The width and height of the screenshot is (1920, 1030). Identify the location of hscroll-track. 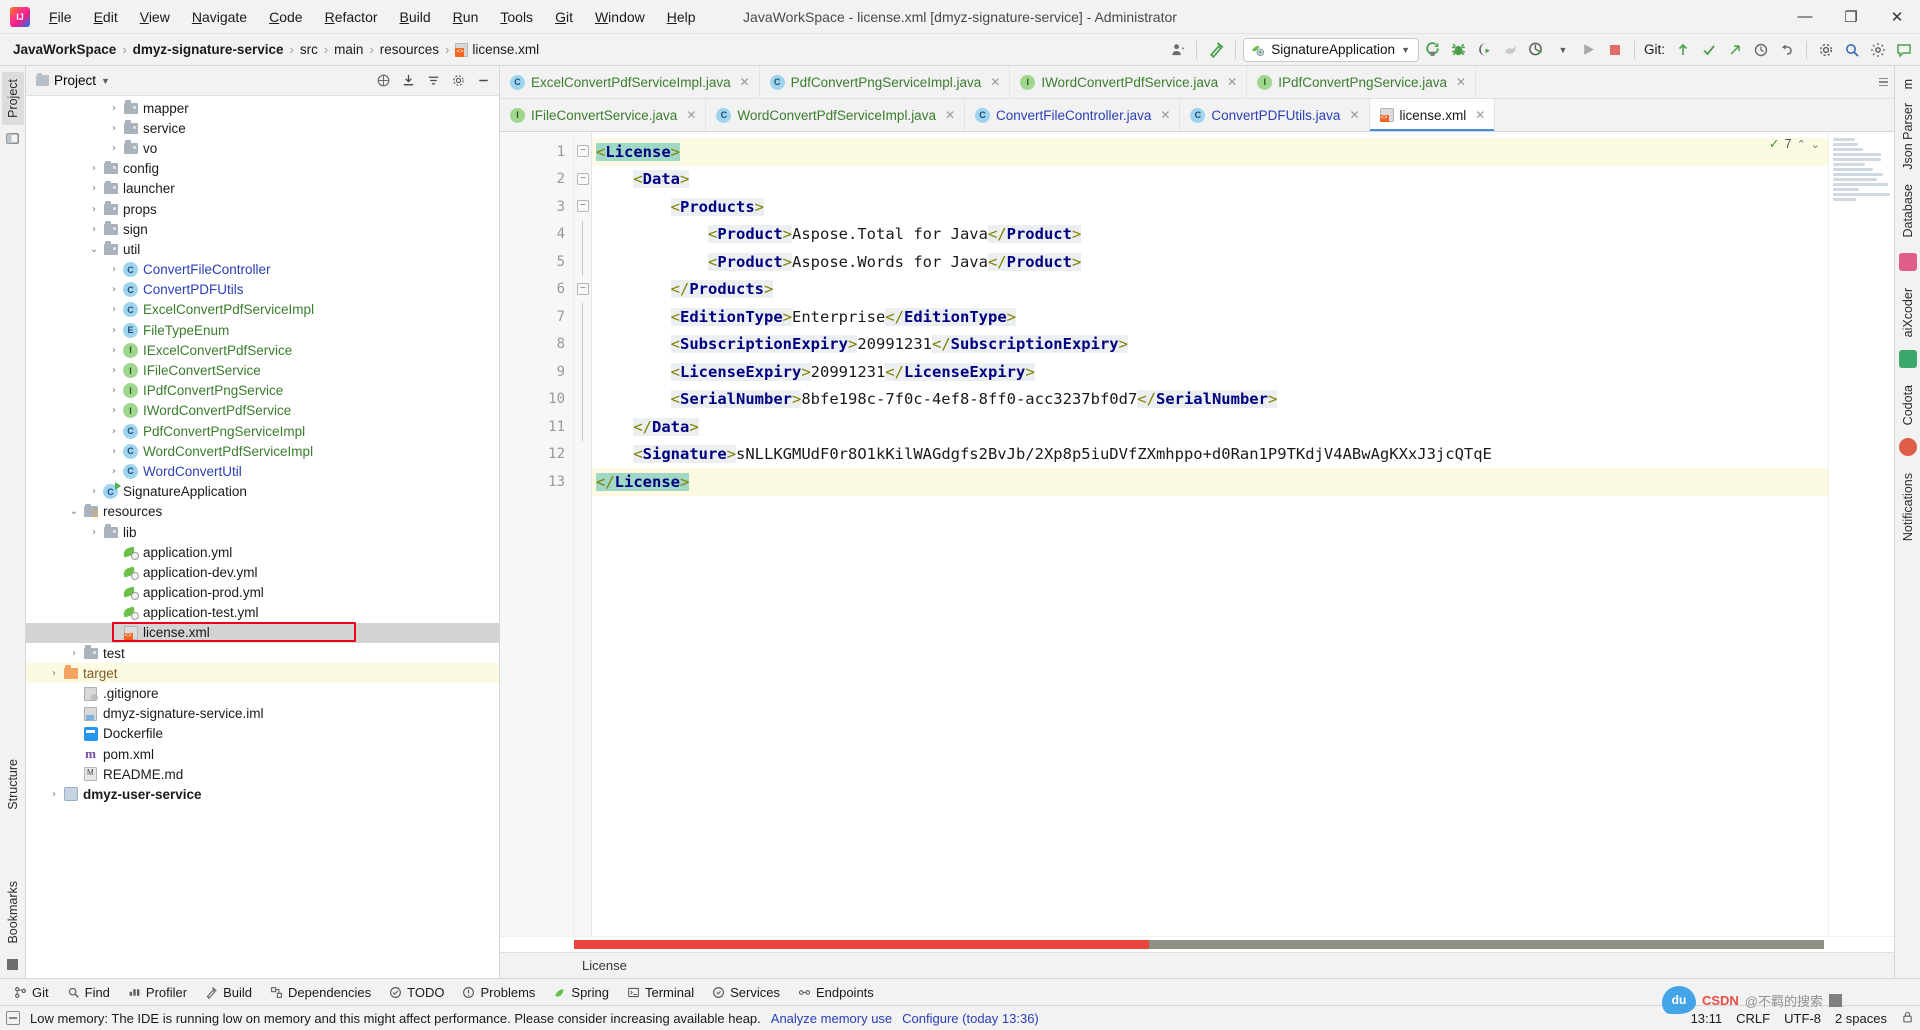
(1199, 944).